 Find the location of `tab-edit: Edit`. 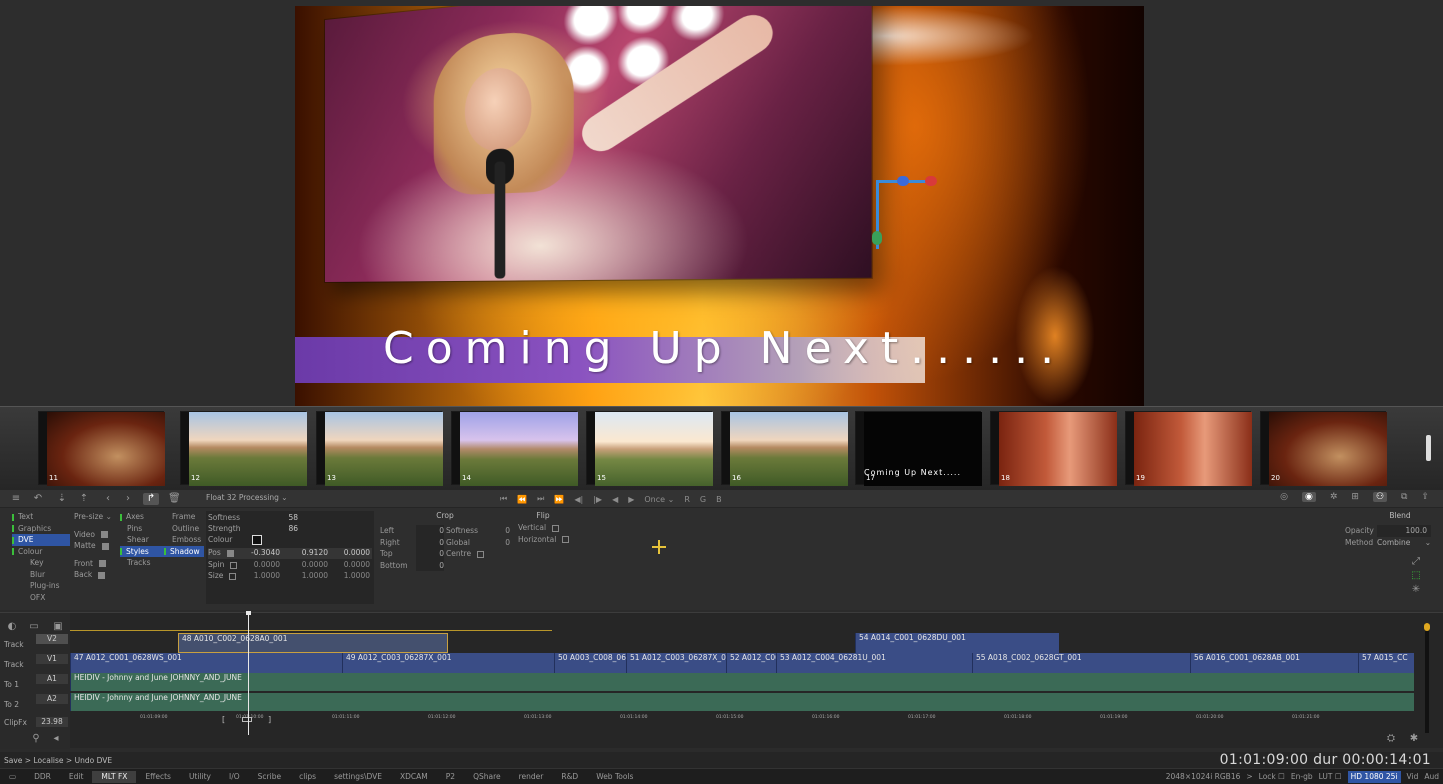

tab-edit: Edit is located at coordinates (76, 777).